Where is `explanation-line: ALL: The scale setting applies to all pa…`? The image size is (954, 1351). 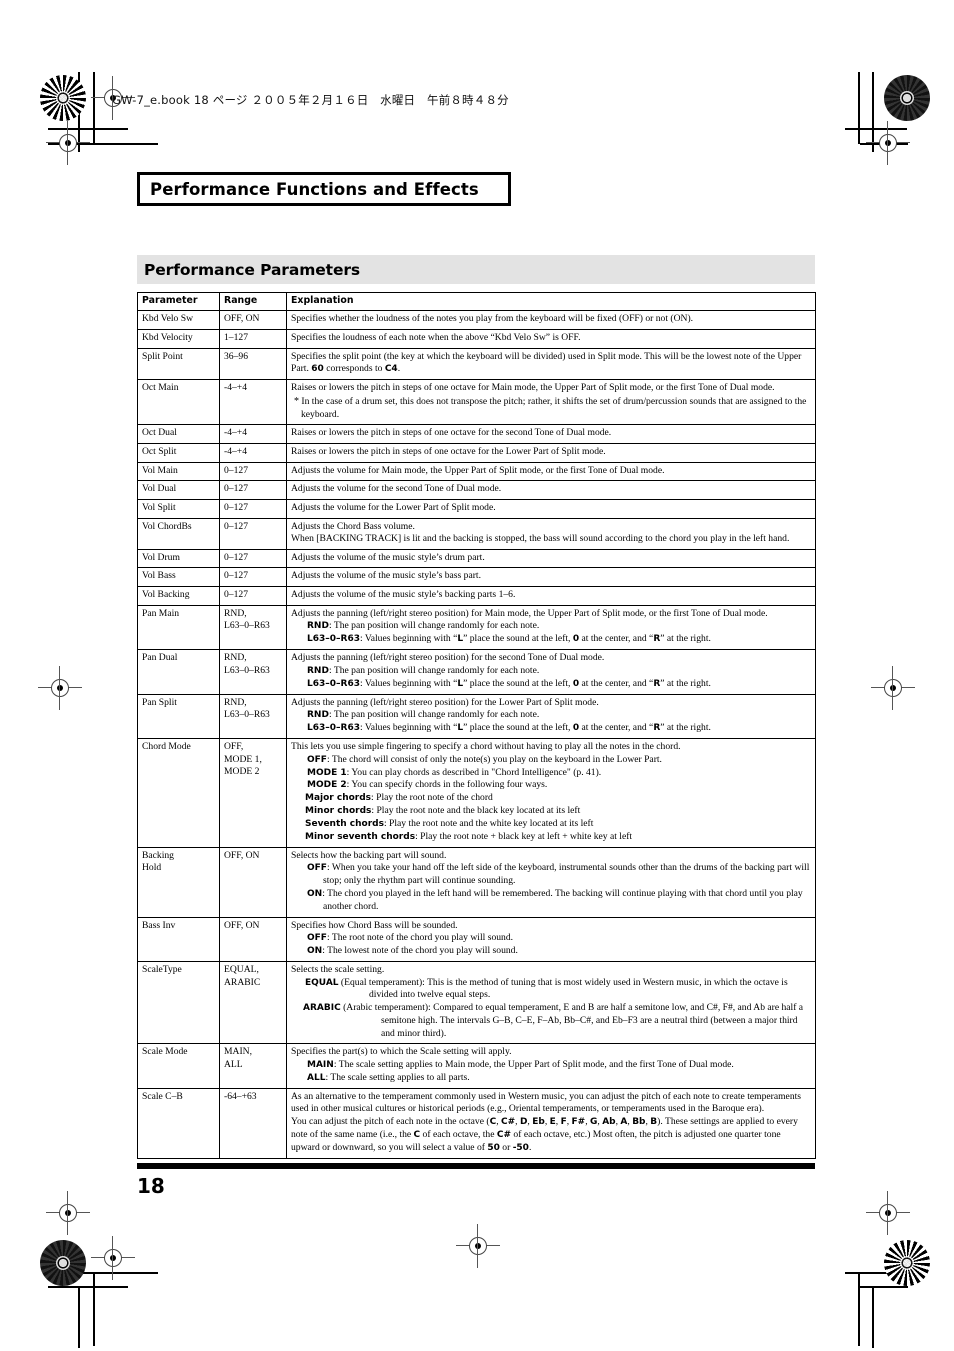
explanation-line: ALL: The scale setting applies to all pa… is located at coordinates (388, 1077).